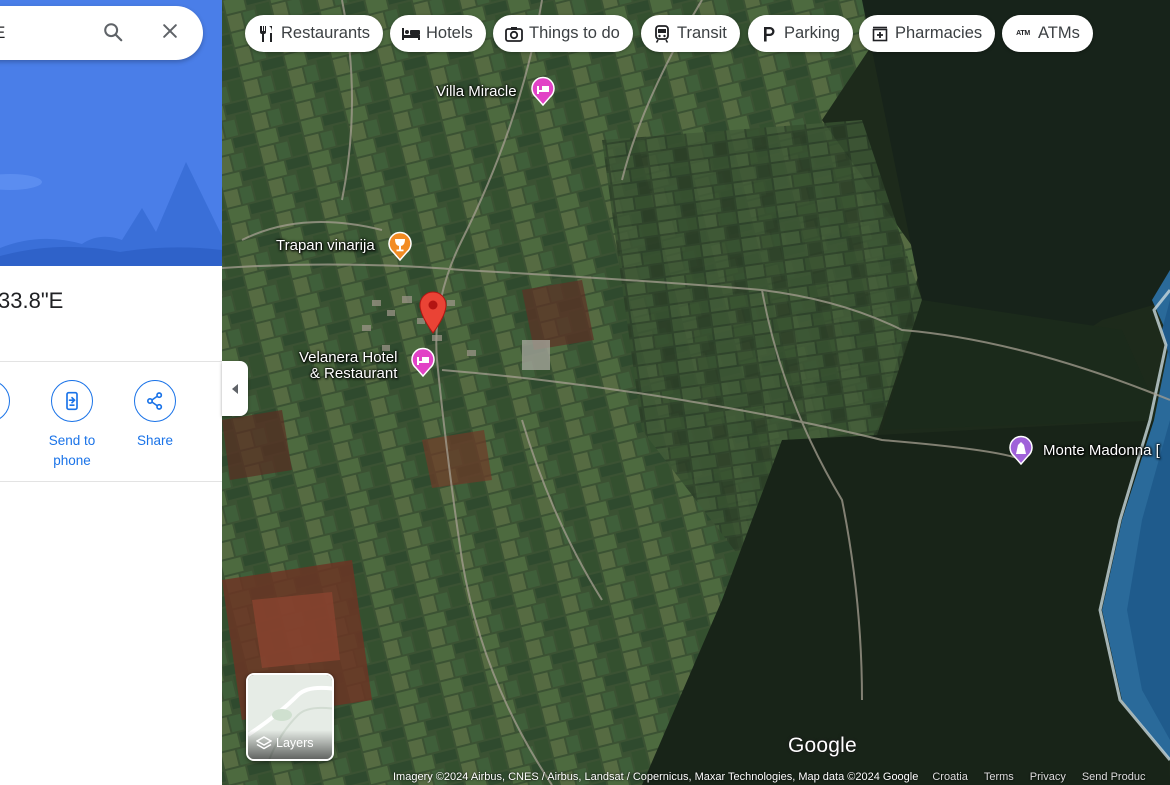 This screenshot has height=785, width=1170. I want to click on search-input: E, so click(2, 33).